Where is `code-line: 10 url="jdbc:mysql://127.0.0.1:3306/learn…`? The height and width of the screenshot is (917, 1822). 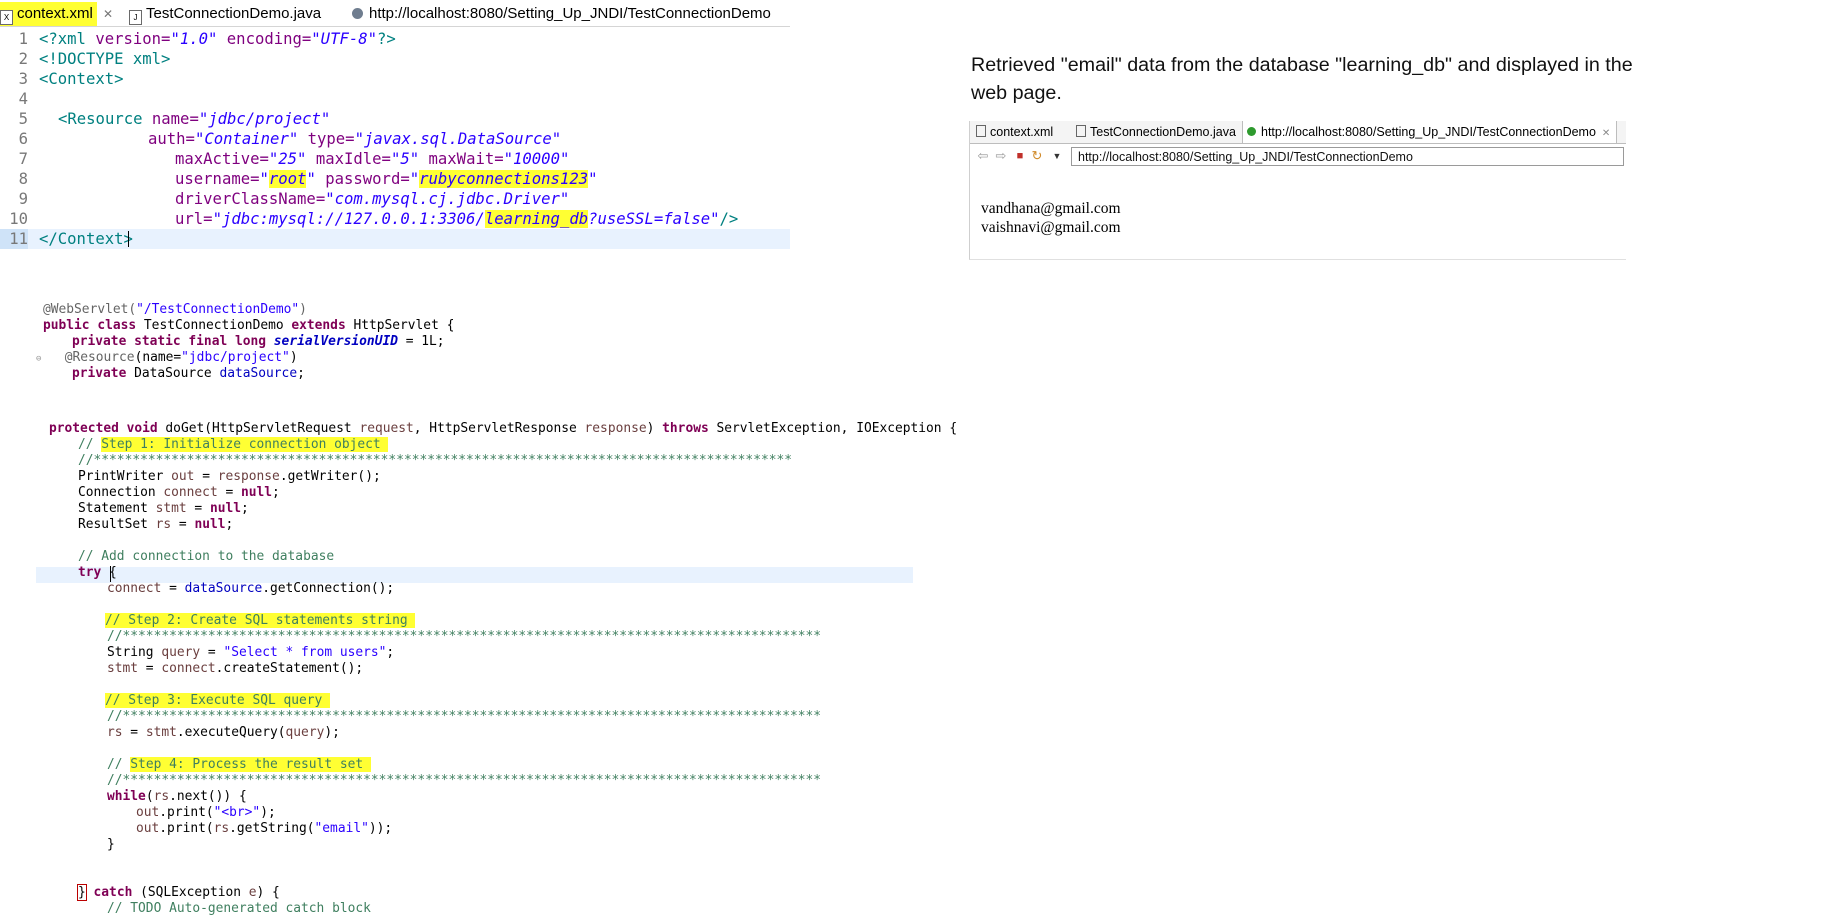
code-line: 10 url="jdbc:mysql://127.0.0.1:3306/learn… is located at coordinates (374, 219).